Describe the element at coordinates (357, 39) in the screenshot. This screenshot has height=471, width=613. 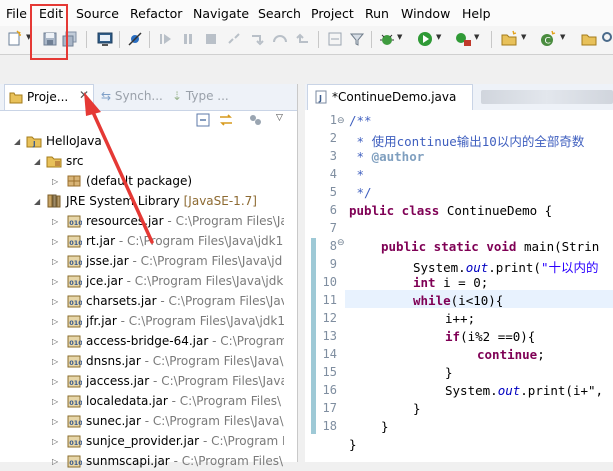
I see `use-step-filters-icon` at that location.